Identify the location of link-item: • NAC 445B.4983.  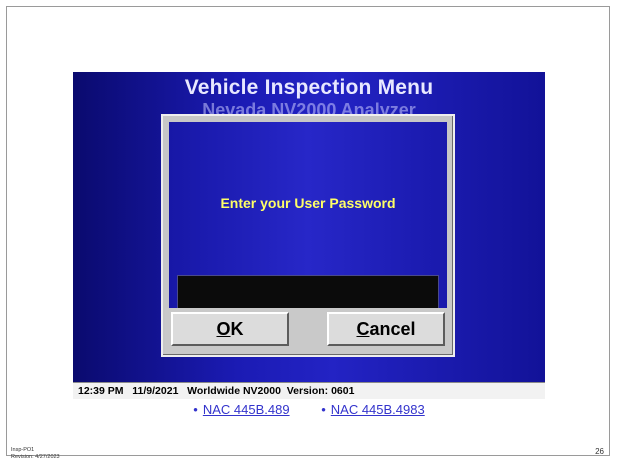
(373, 409).